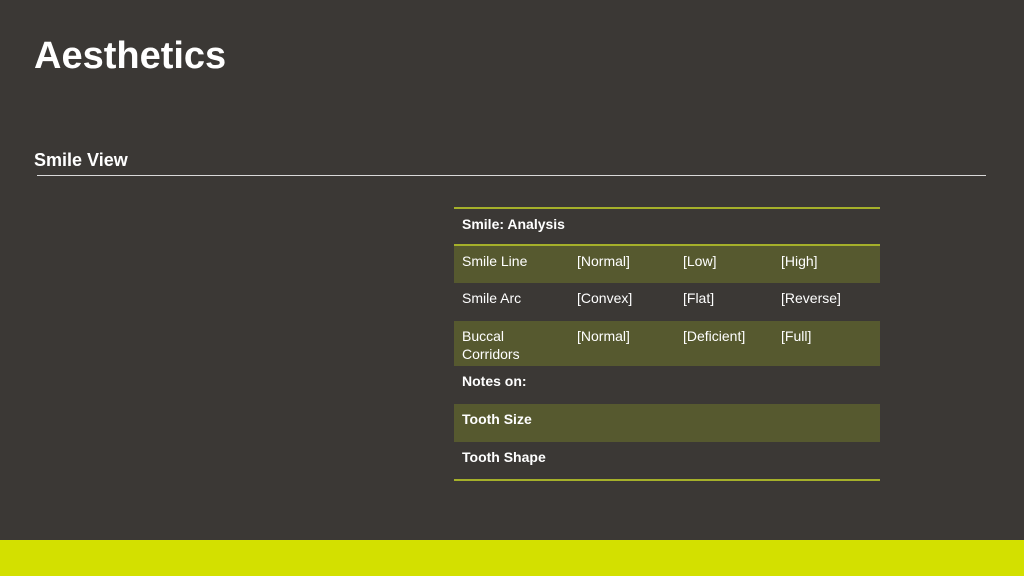 This screenshot has height=576, width=1024. Describe the element at coordinates (494, 381) in the screenshot. I see `notes-label: Notes on:` at that location.